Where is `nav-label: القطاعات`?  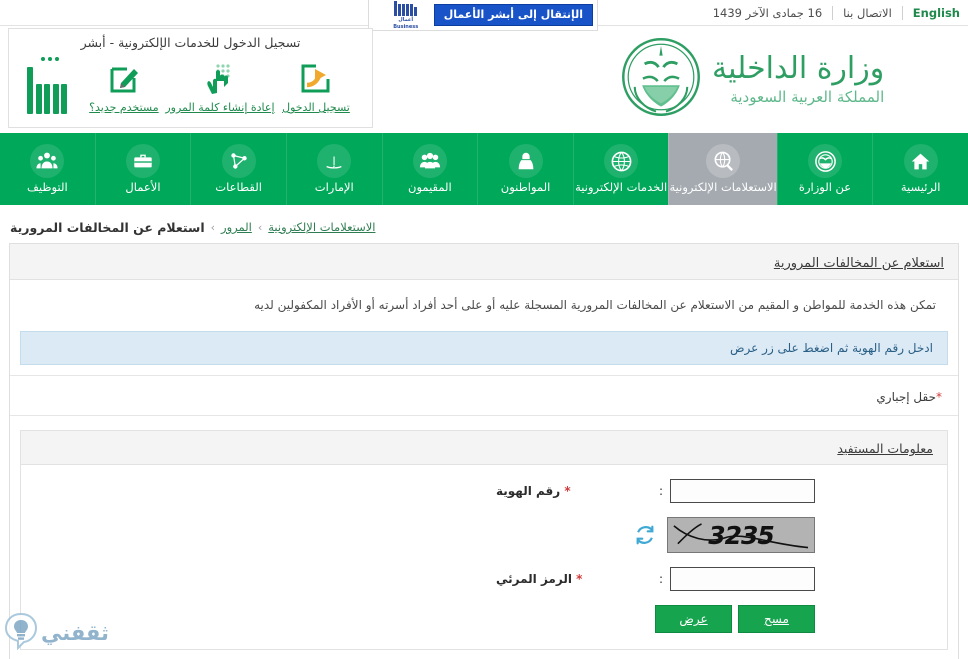 nav-label: القطاعات is located at coordinates (238, 187).